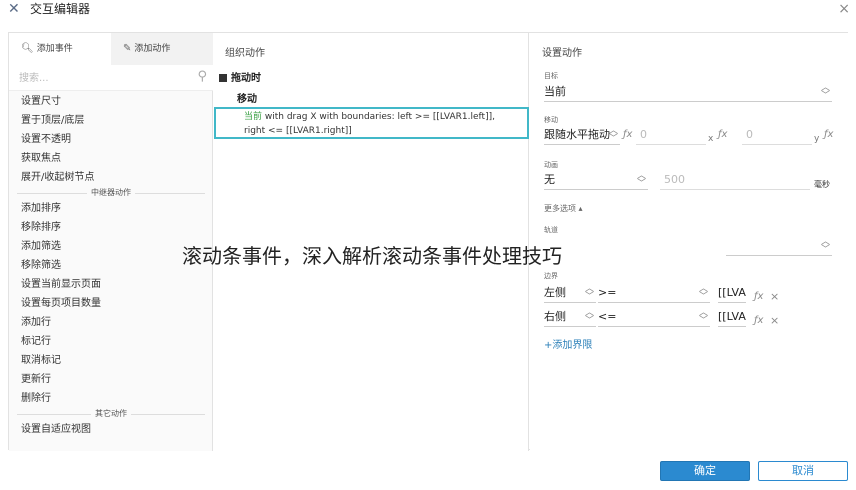 The height and width of the screenshot is (490, 856). What do you see at coordinates (111, 379) in the screenshot?
I see `list-item: 更新行` at bounding box center [111, 379].